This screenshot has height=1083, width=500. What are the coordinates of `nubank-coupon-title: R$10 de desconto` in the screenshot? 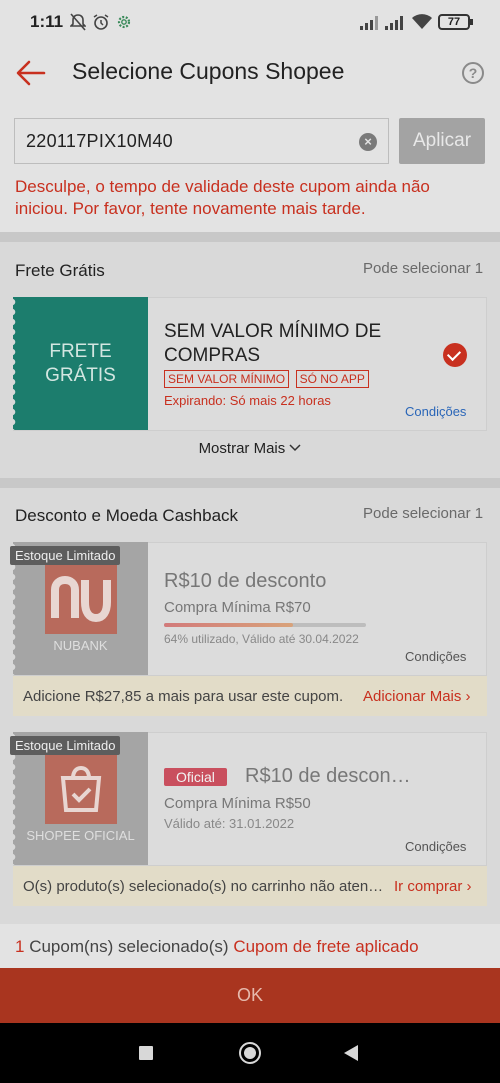 It's located at (245, 581).